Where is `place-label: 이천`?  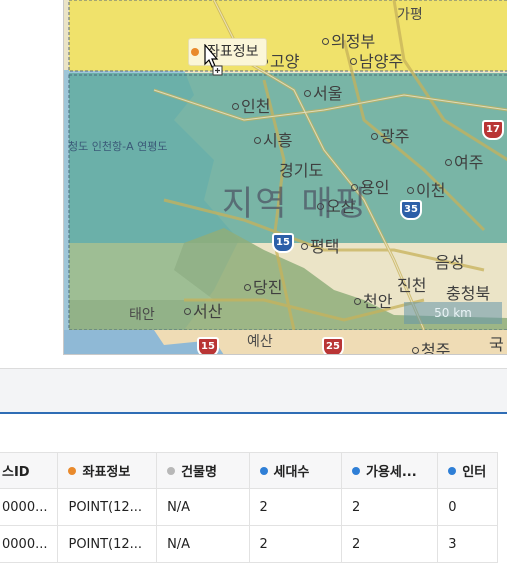 place-label: 이천 is located at coordinates (426, 189).